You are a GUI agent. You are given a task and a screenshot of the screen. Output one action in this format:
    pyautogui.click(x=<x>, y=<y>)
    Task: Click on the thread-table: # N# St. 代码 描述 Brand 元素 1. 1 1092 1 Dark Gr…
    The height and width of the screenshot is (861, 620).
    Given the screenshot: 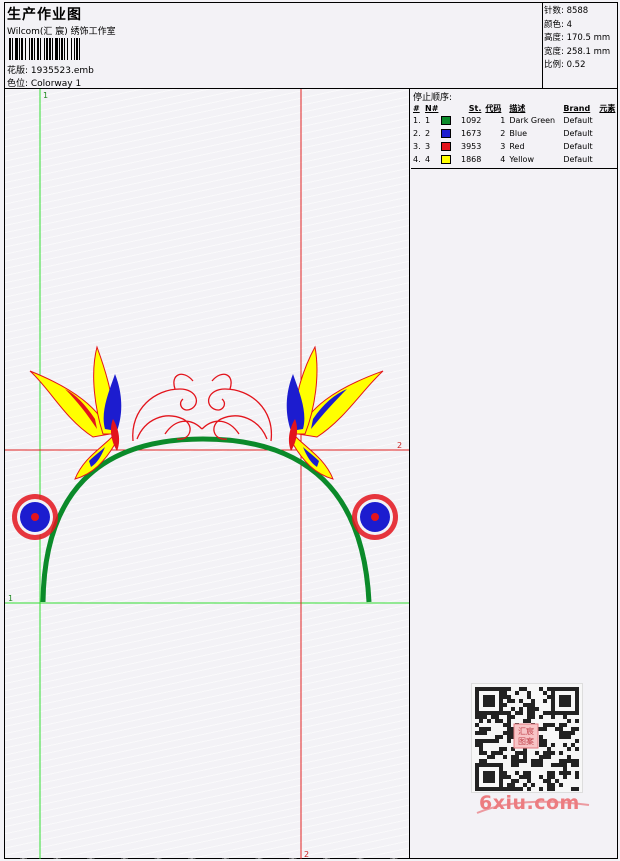 What is the action you would take?
    pyautogui.click(x=515, y=134)
    